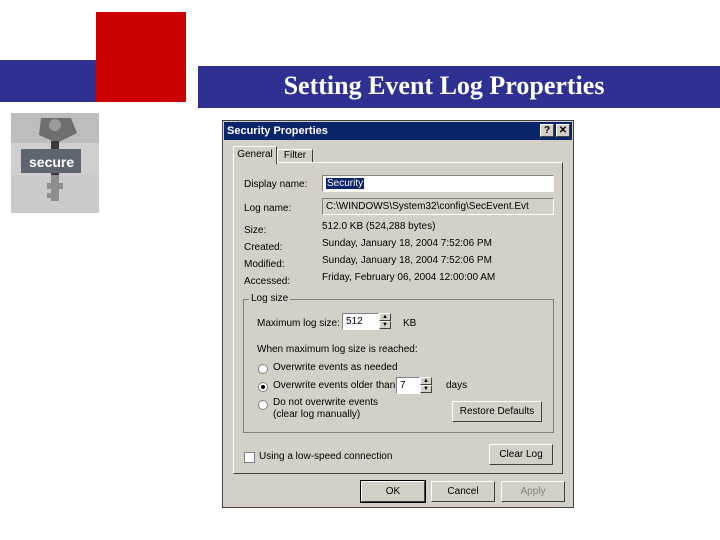  Describe the element at coordinates (264, 264) in the screenshot. I see `modified-label: Modified:` at that location.